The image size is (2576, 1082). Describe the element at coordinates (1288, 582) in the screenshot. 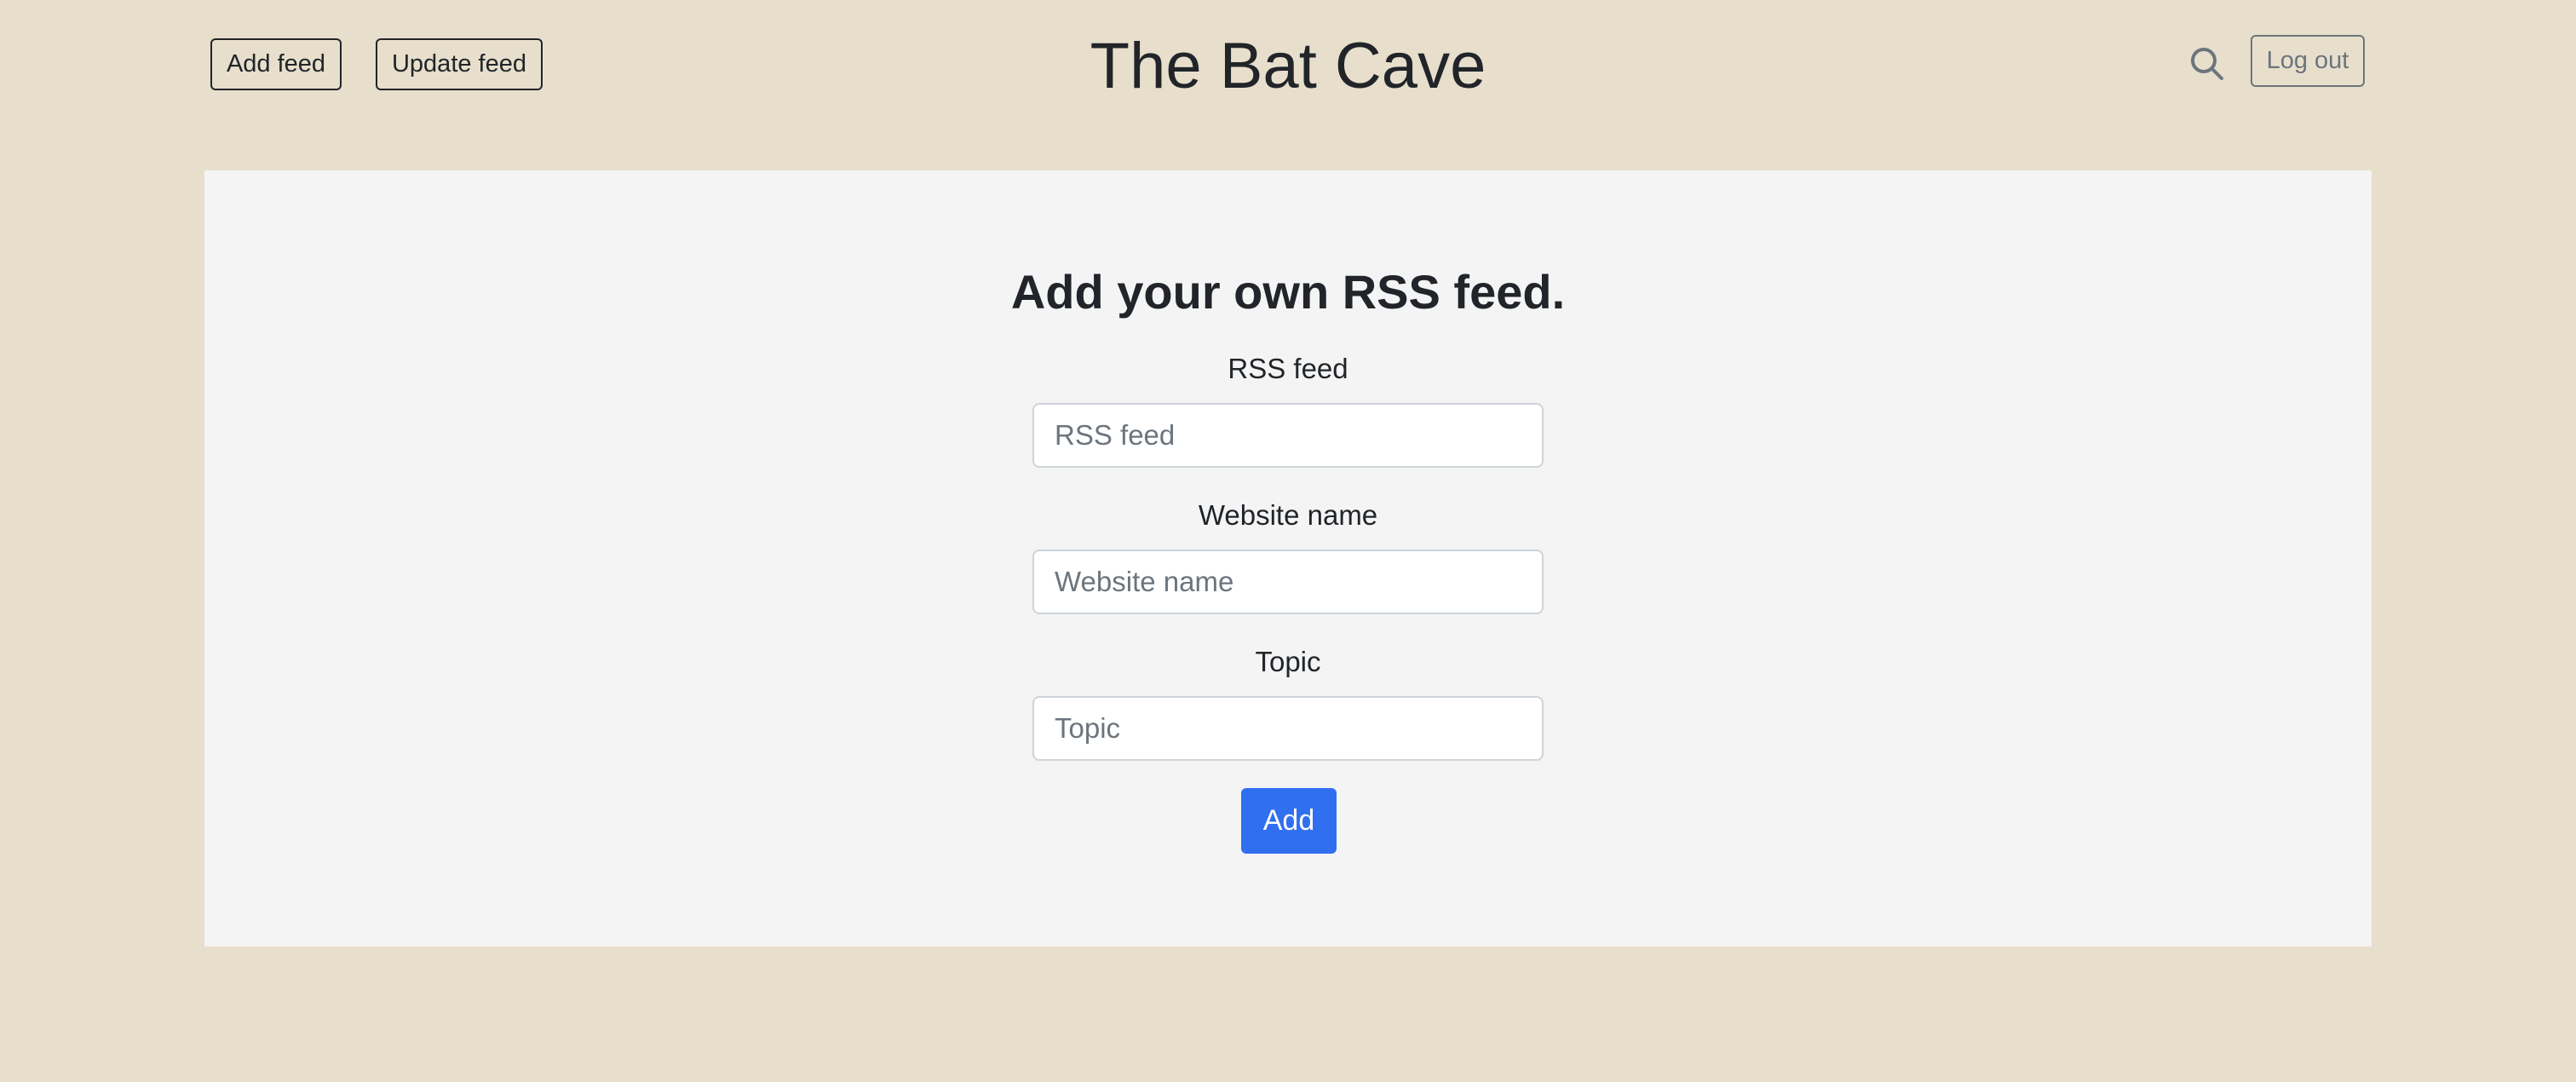

I see `website-name-input` at that location.